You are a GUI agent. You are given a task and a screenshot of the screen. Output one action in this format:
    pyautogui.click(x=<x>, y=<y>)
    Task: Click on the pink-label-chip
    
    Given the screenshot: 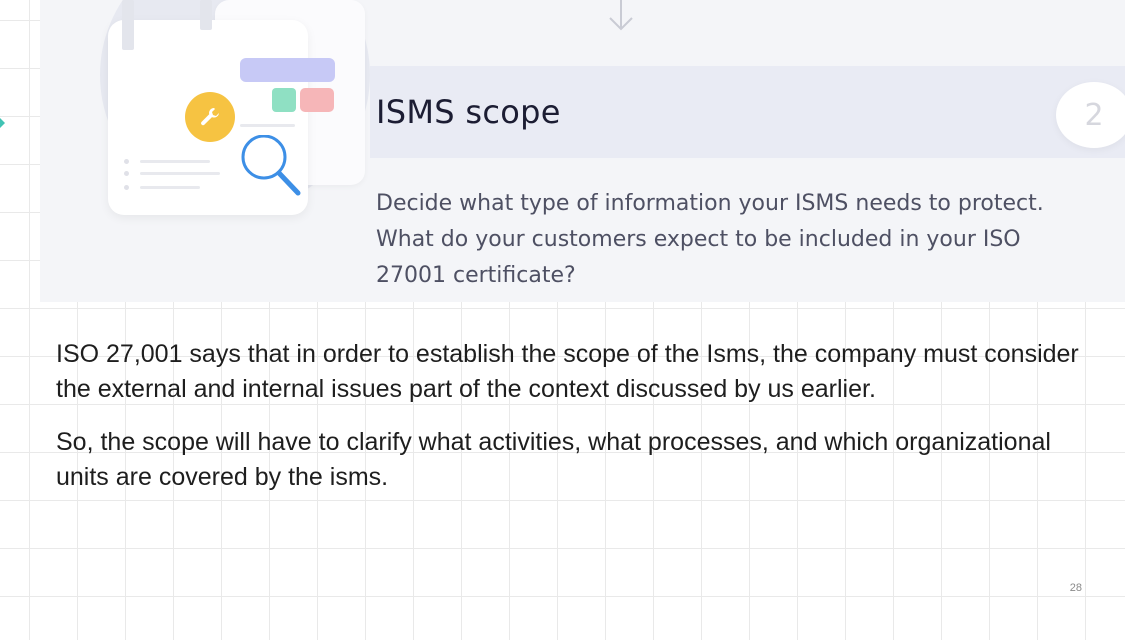 What is the action you would take?
    pyautogui.click(x=317, y=100)
    